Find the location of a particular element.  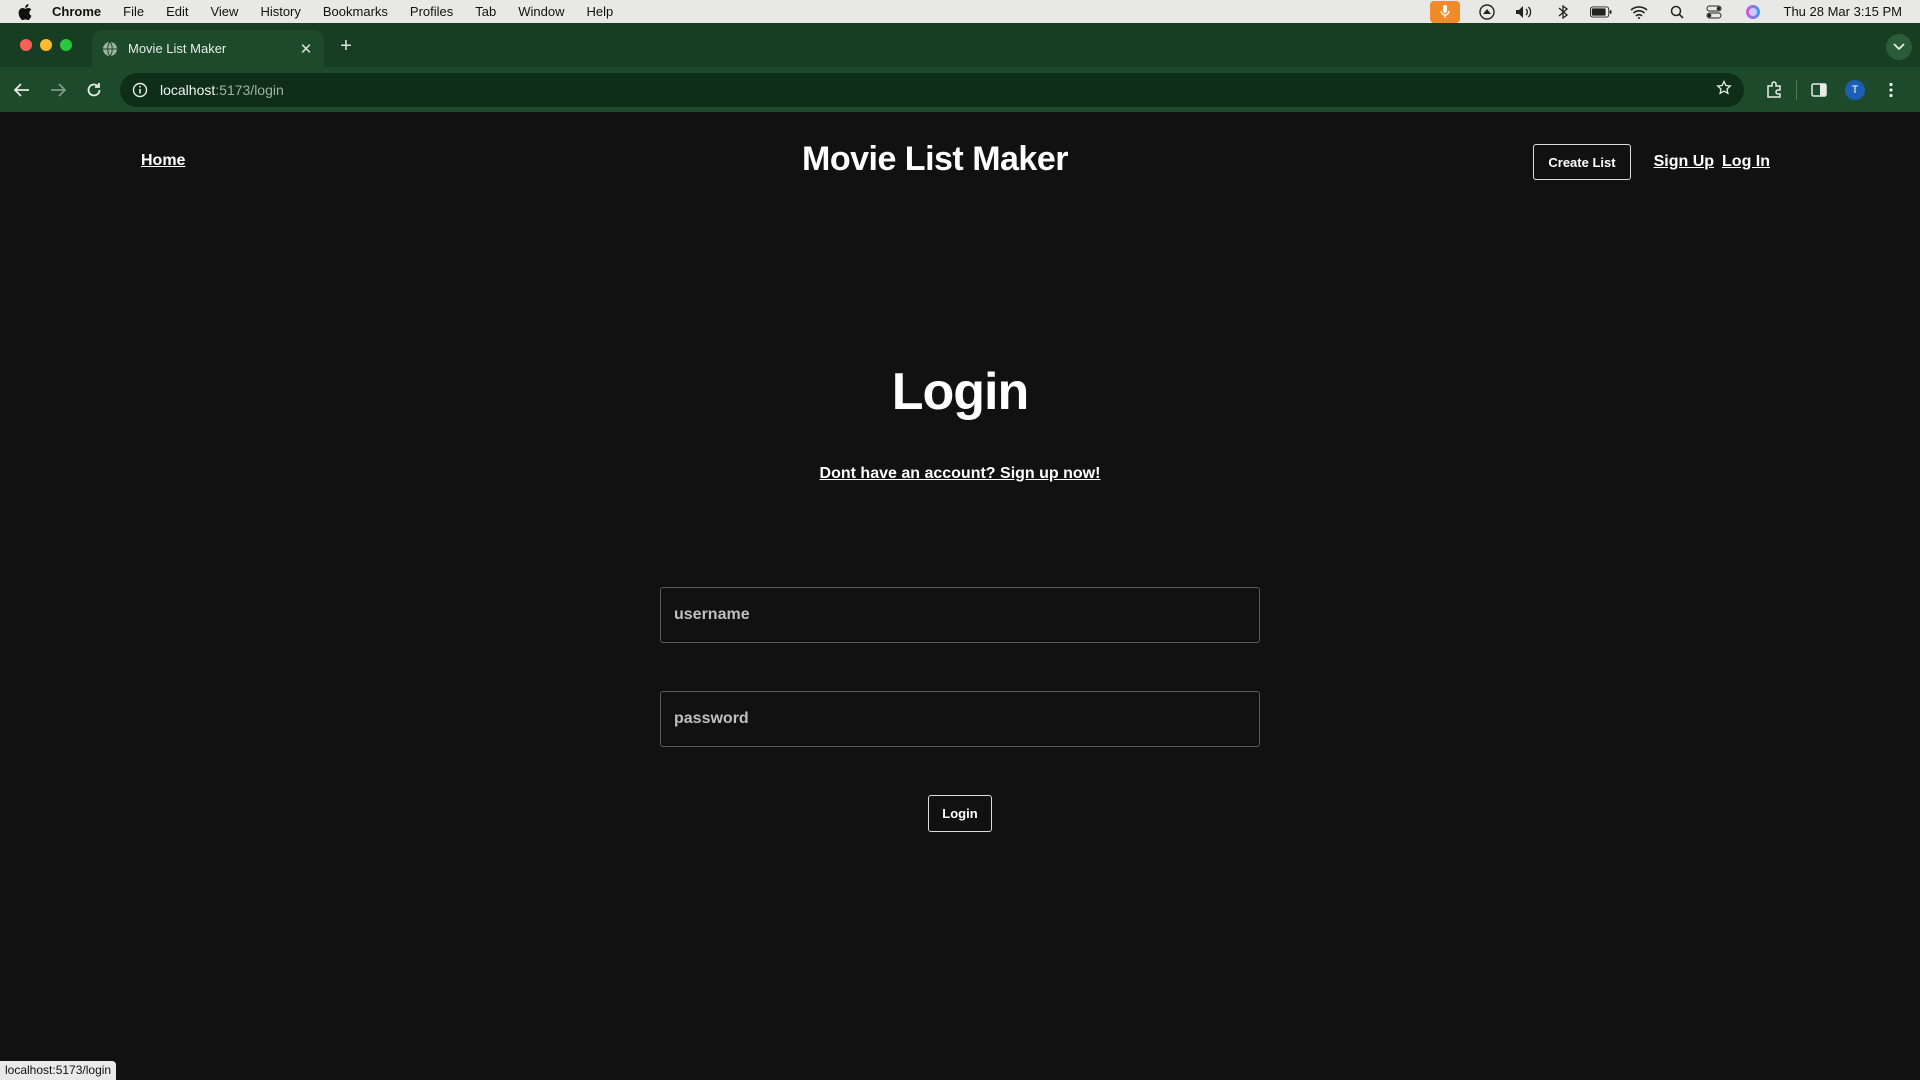

menu-profiles: Profiles is located at coordinates (431, 11).